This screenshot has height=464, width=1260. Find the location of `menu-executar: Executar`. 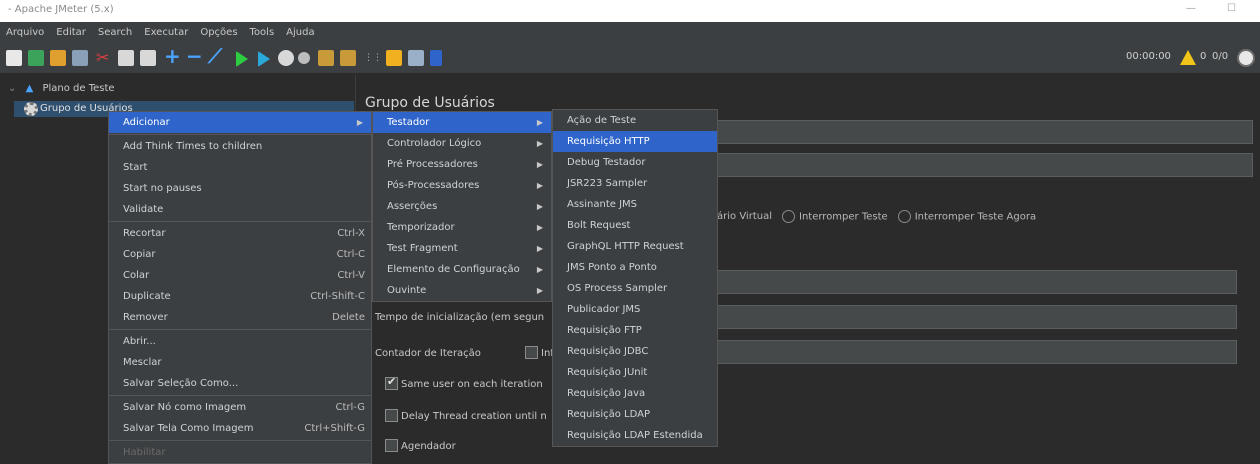

menu-executar: Executar is located at coordinates (166, 32).